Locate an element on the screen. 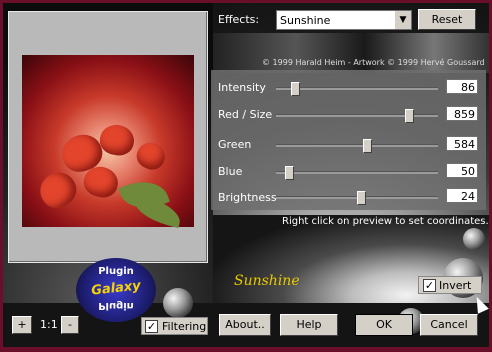  brightness-value-field: 24 is located at coordinates (462, 195).